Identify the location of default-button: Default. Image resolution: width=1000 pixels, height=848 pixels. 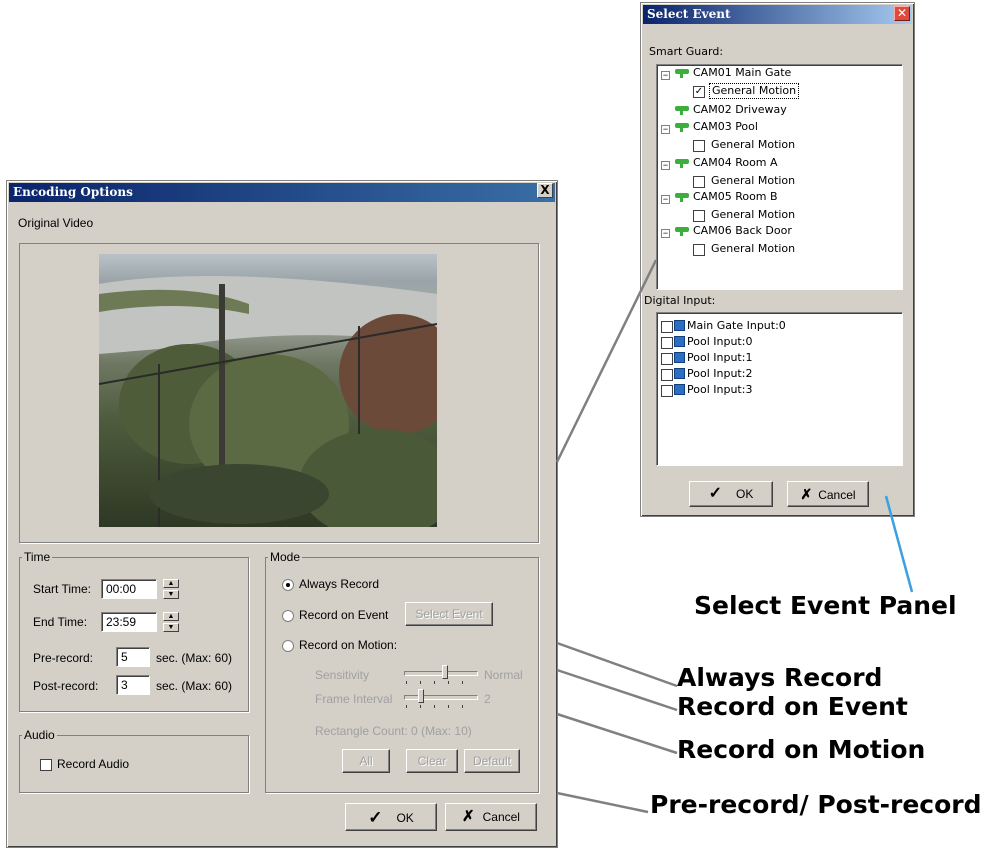
(492, 761).